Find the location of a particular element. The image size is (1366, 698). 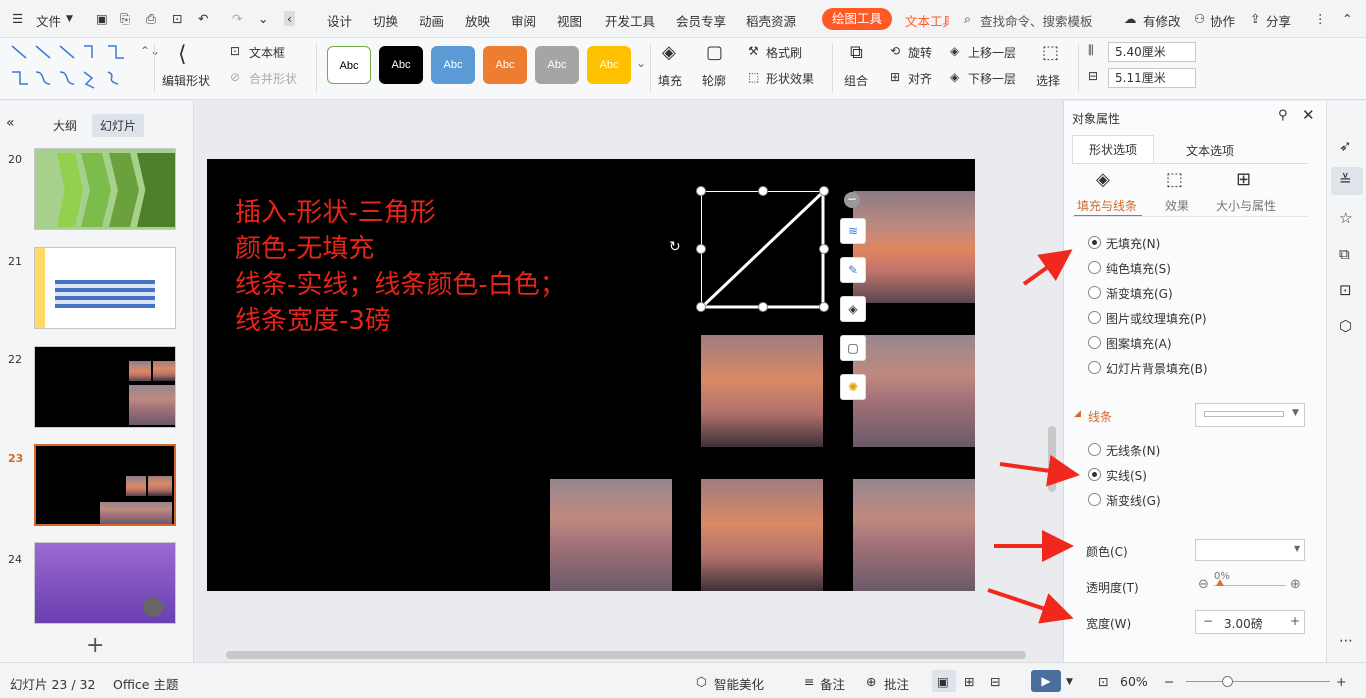

textbox-button: 文本框 is located at coordinates (267, 52).